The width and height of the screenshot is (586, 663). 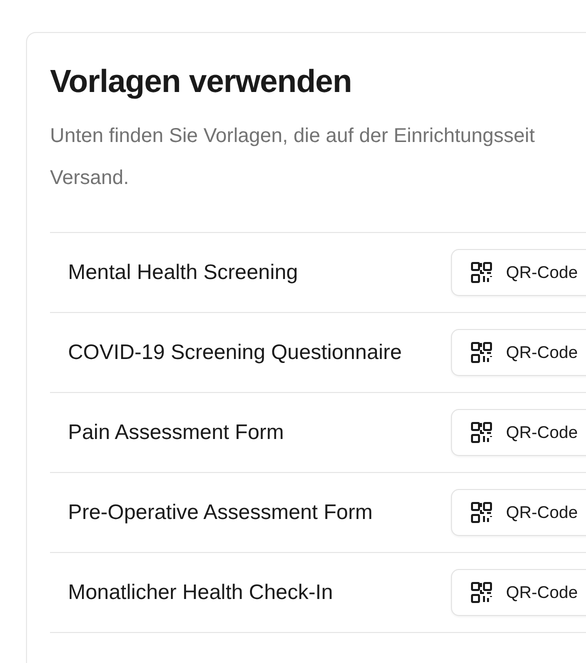 What do you see at coordinates (220, 512) in the screenshot?
I see `template-name: Pre-Operative Assessment Form` at bounding box center [220, 512].